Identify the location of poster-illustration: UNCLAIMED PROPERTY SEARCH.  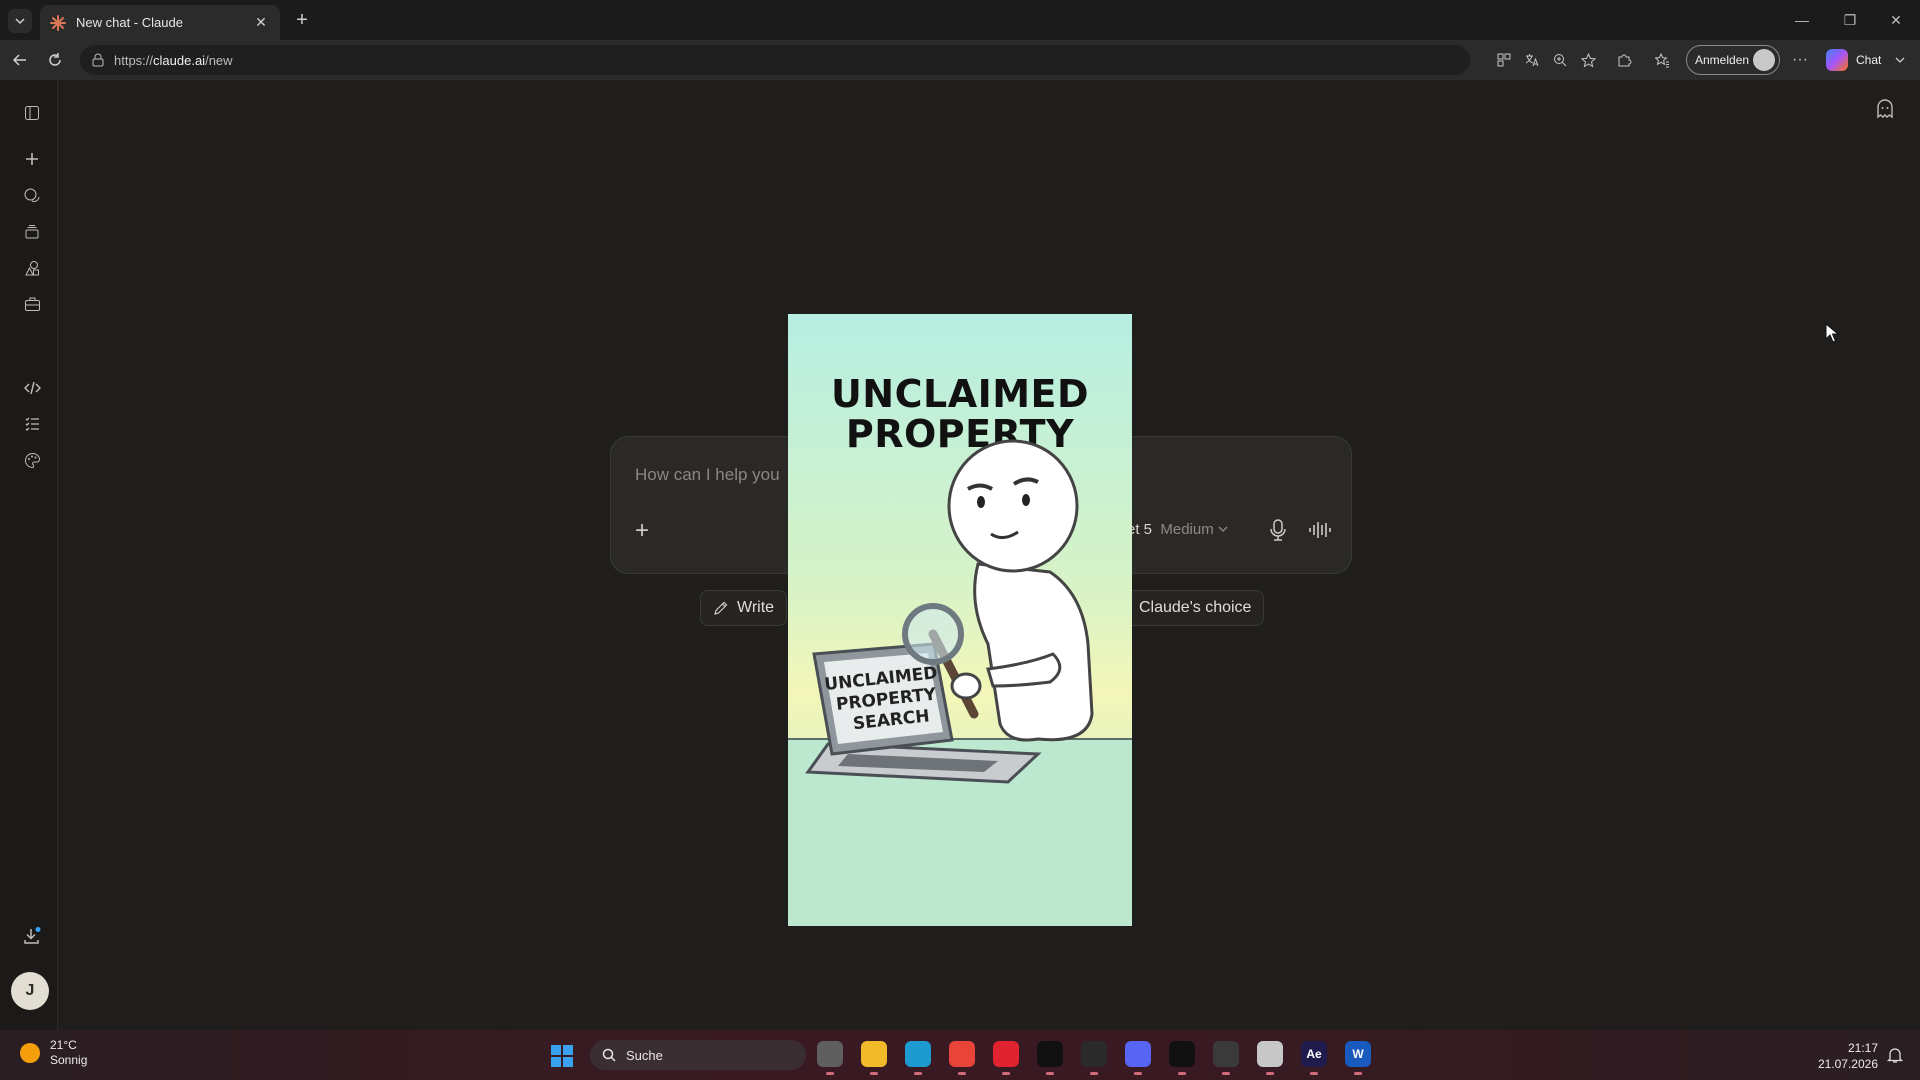
(949, 611).